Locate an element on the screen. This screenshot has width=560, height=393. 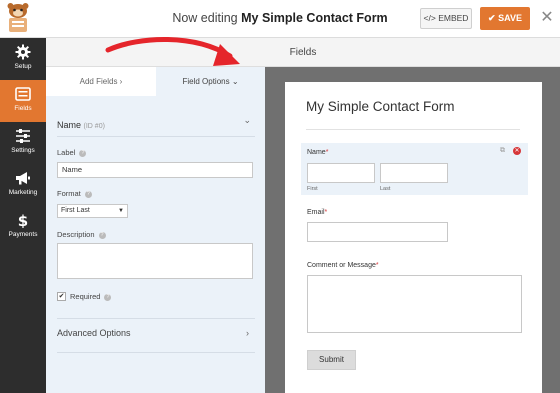
email-label: Email* is located at coordinates (317, 212).